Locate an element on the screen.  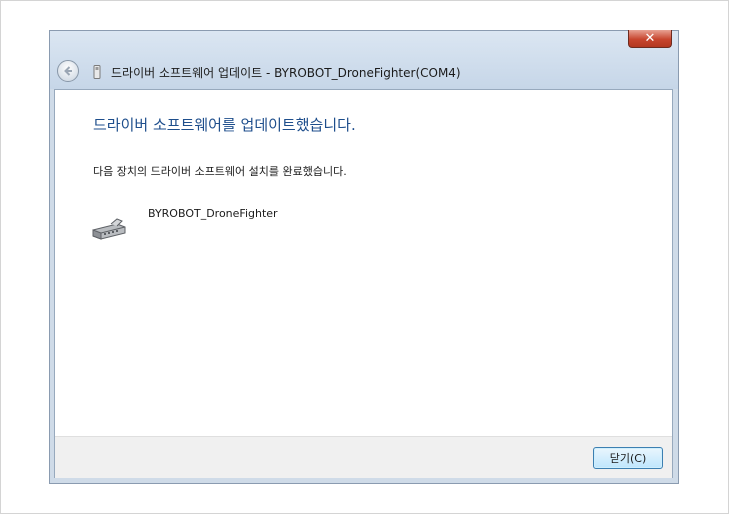
dialog-footer: 닫기(C) is located at coordinates (363, 457).